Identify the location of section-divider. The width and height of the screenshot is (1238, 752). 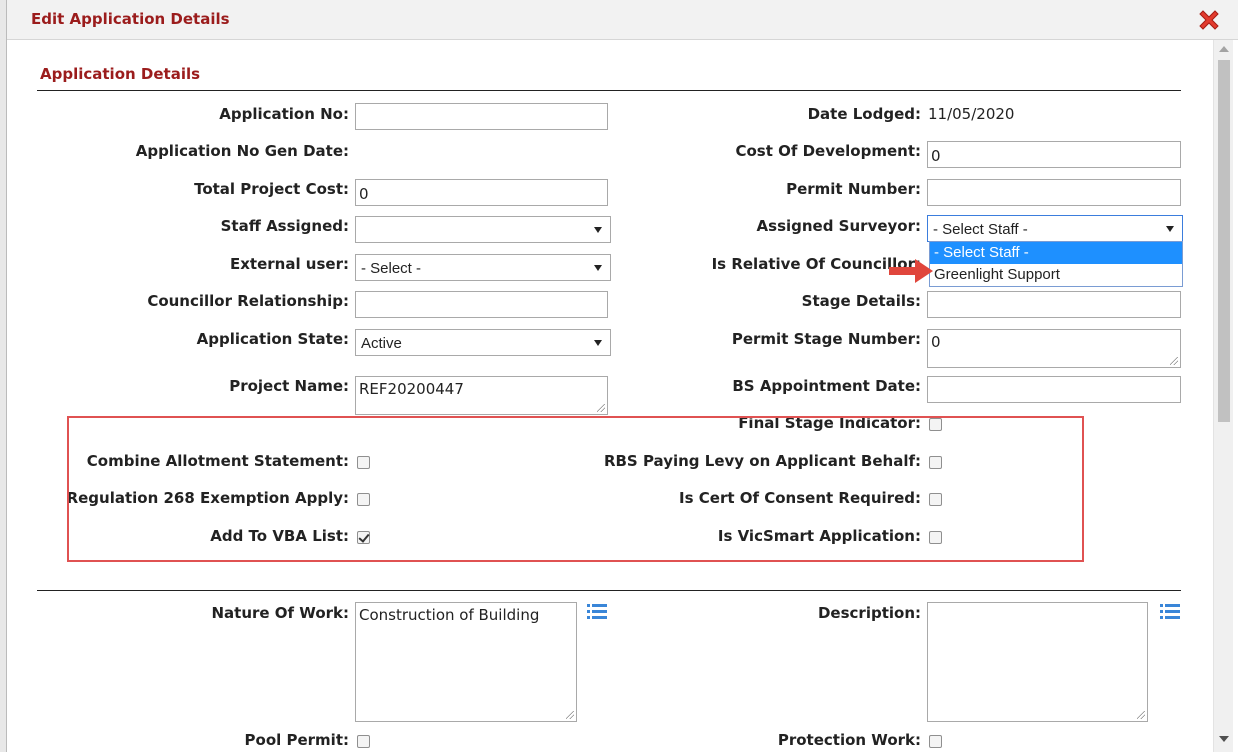
(609, 90).